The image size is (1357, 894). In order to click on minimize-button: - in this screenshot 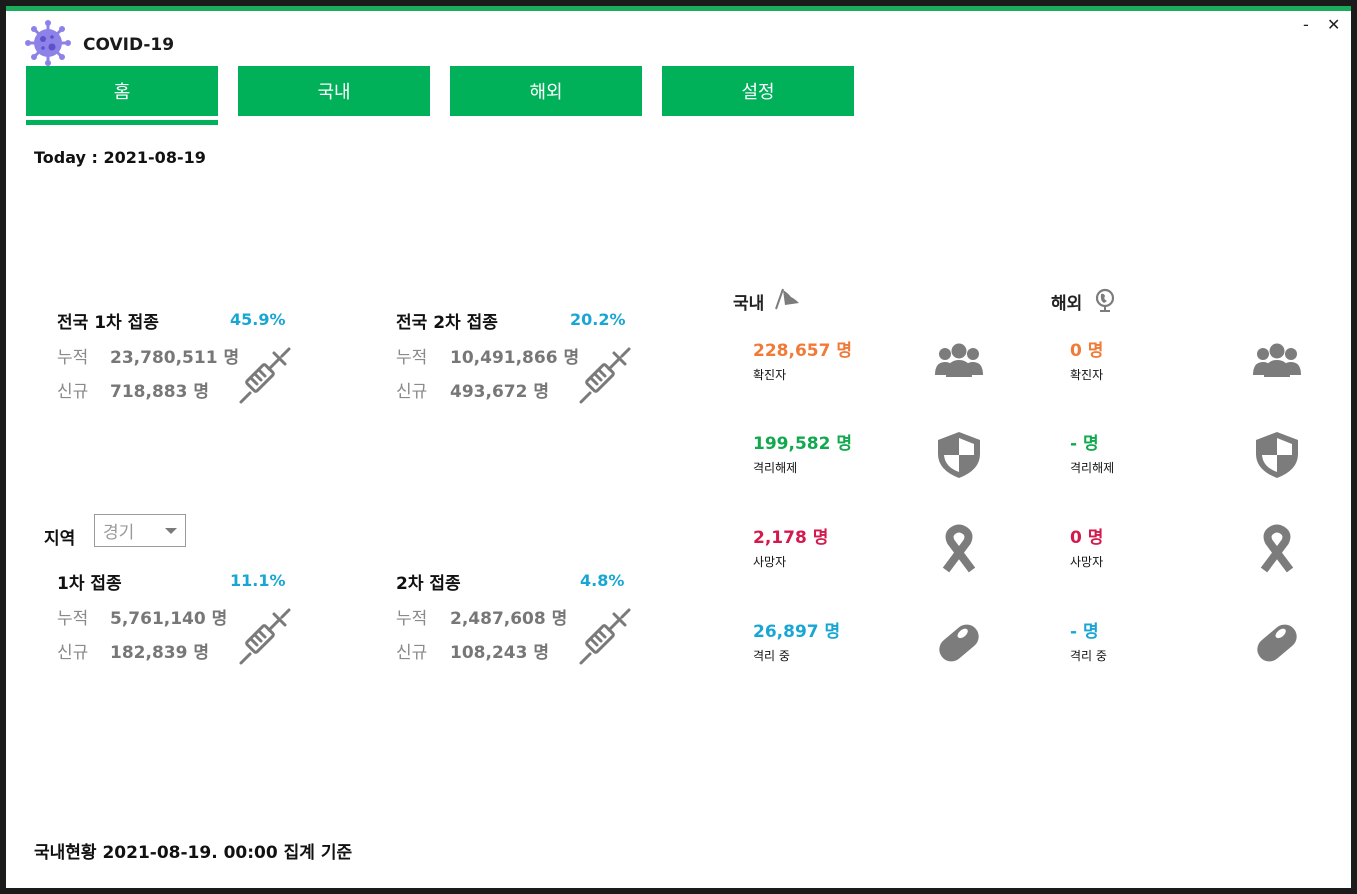, I will do `click(1306, 25)`.